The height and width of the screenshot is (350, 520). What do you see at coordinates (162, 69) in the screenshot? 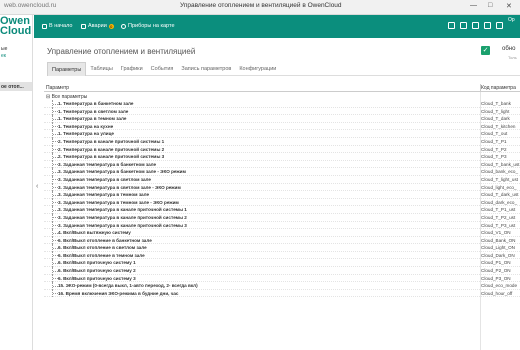
I see `tab-events: События` at bounding box center [162, 69].